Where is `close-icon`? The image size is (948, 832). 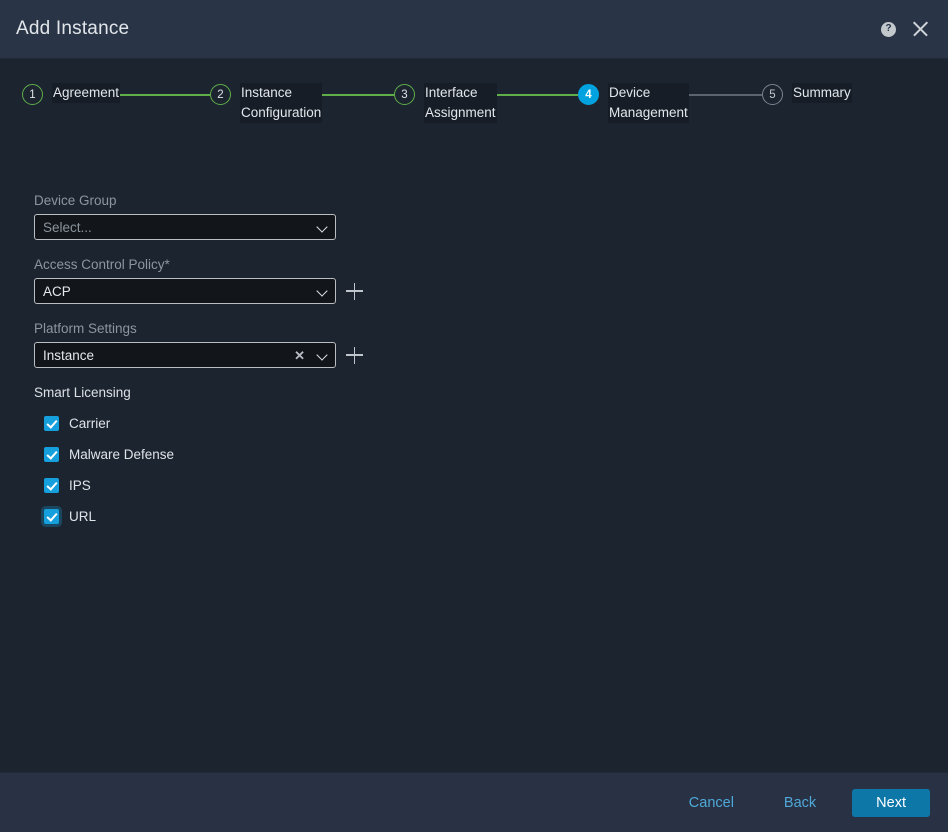
close-icon is located at coordinates (920, 29).